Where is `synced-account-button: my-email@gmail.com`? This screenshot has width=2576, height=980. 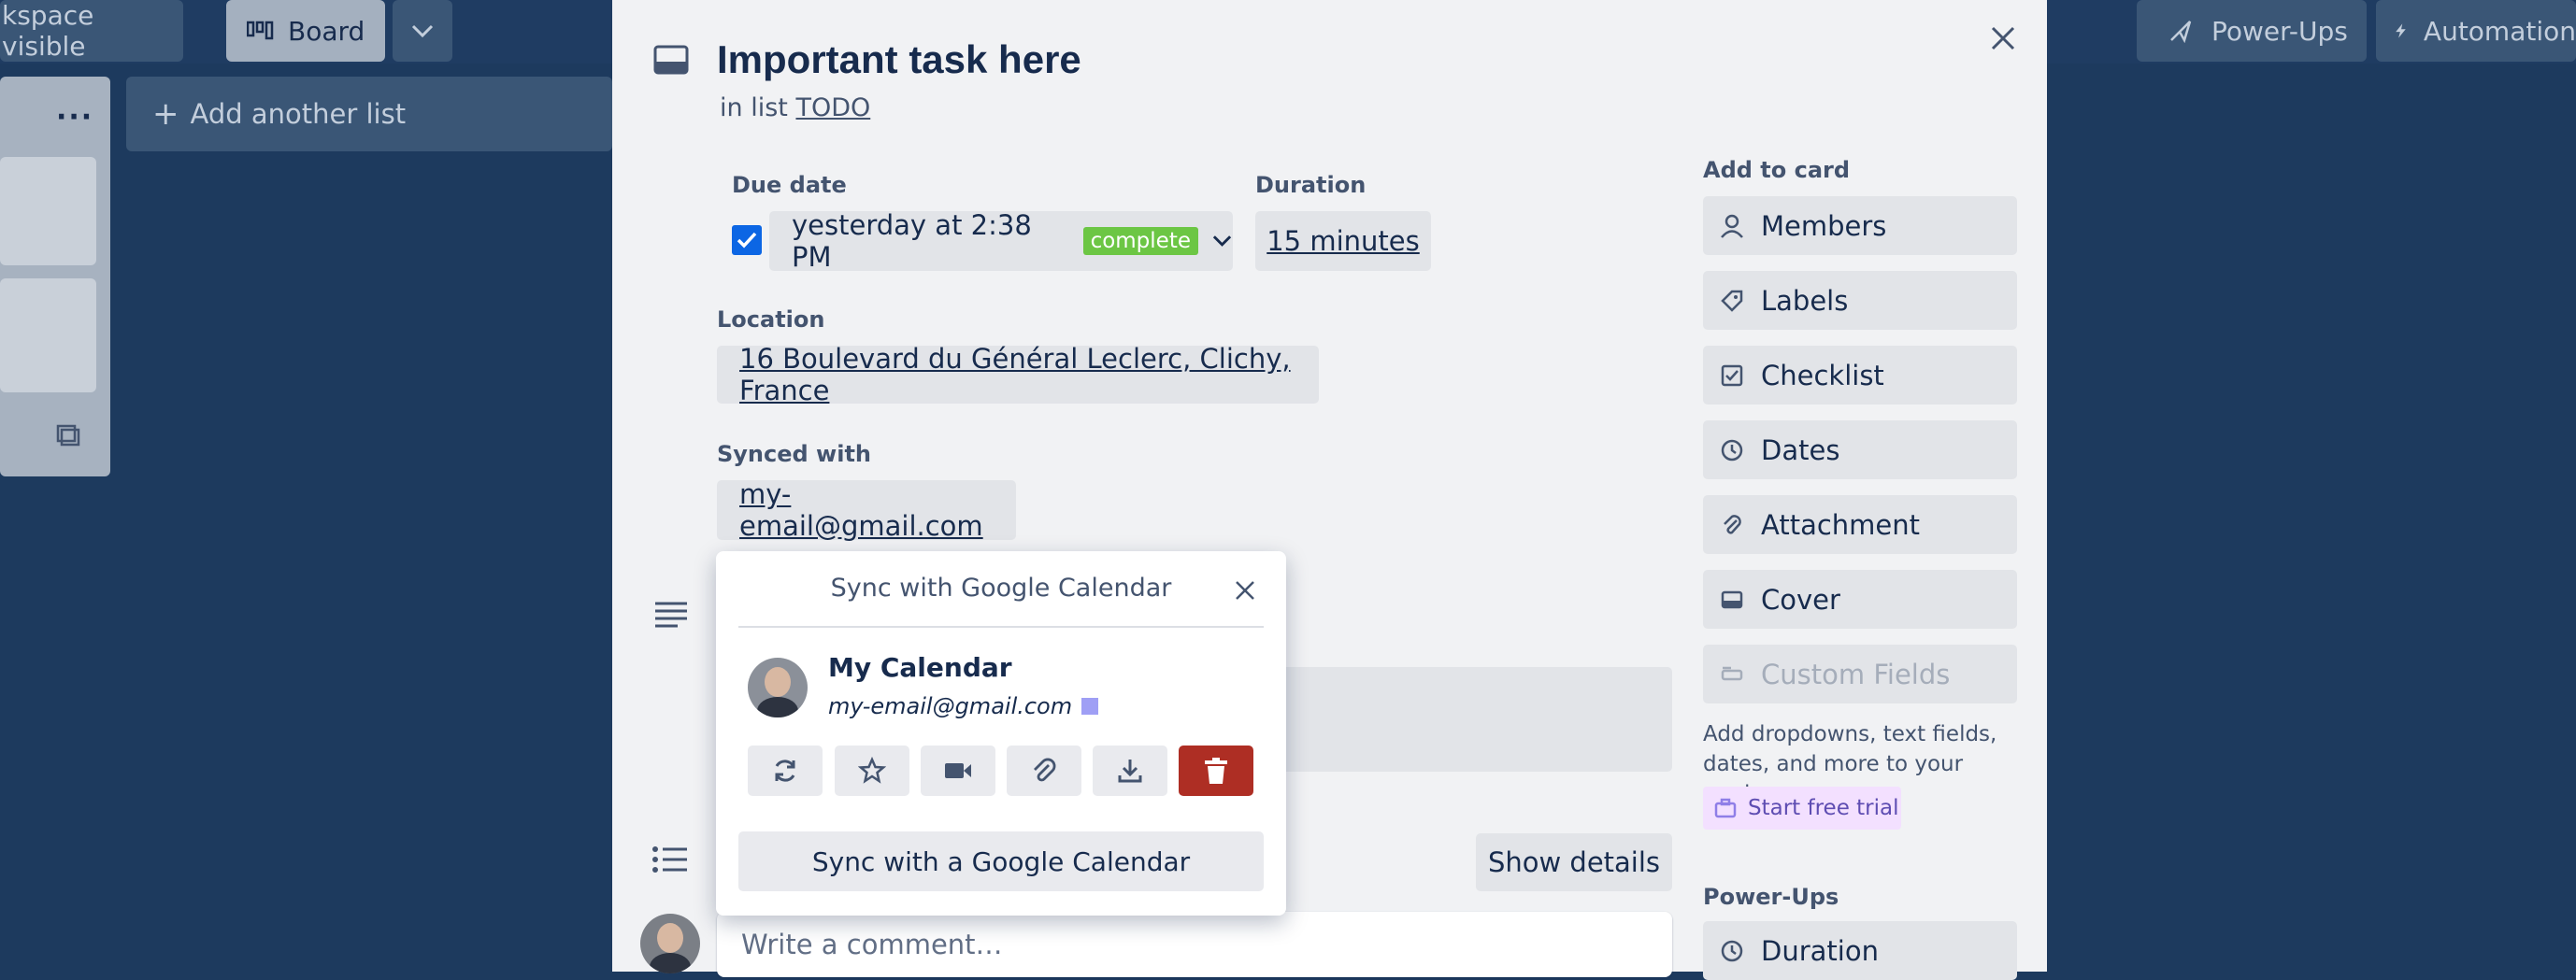
synced-account-button: my-email@gmail.com is located at coordinates (866, 510).